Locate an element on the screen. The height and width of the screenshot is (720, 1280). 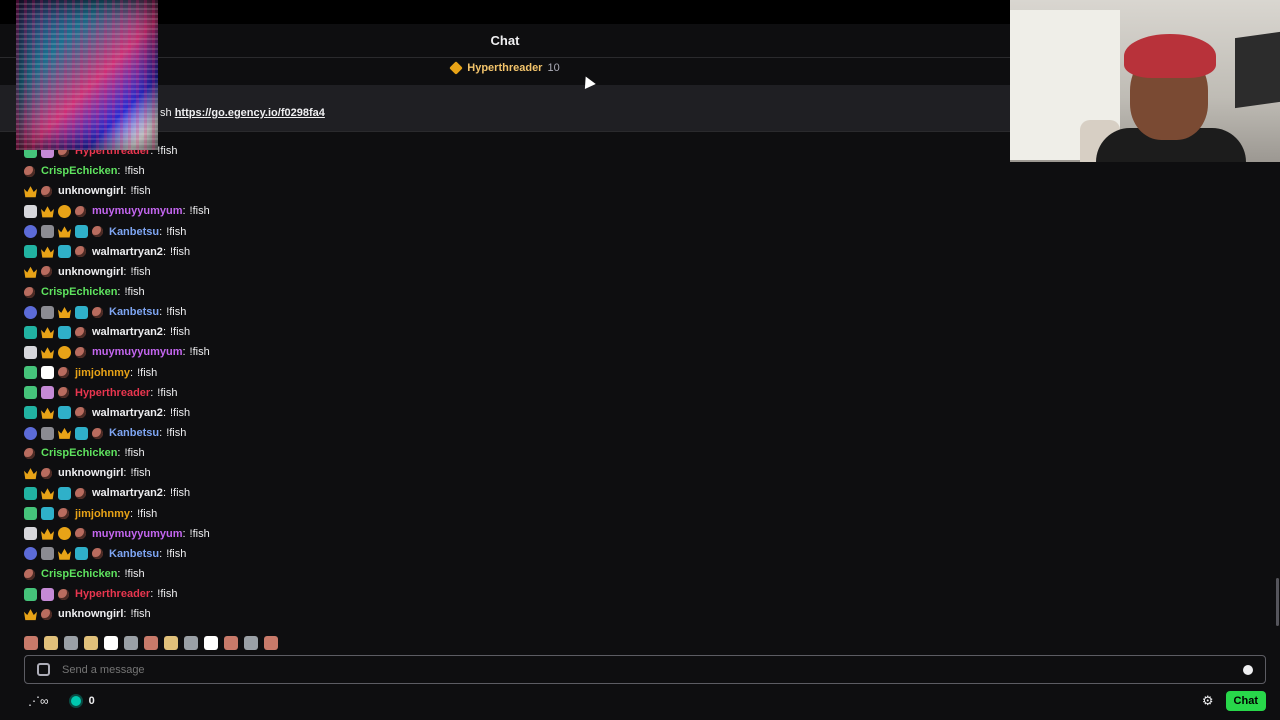
pinned-link: https://go.egency.io/f0298fa4 is located at coordinates (250, 113).